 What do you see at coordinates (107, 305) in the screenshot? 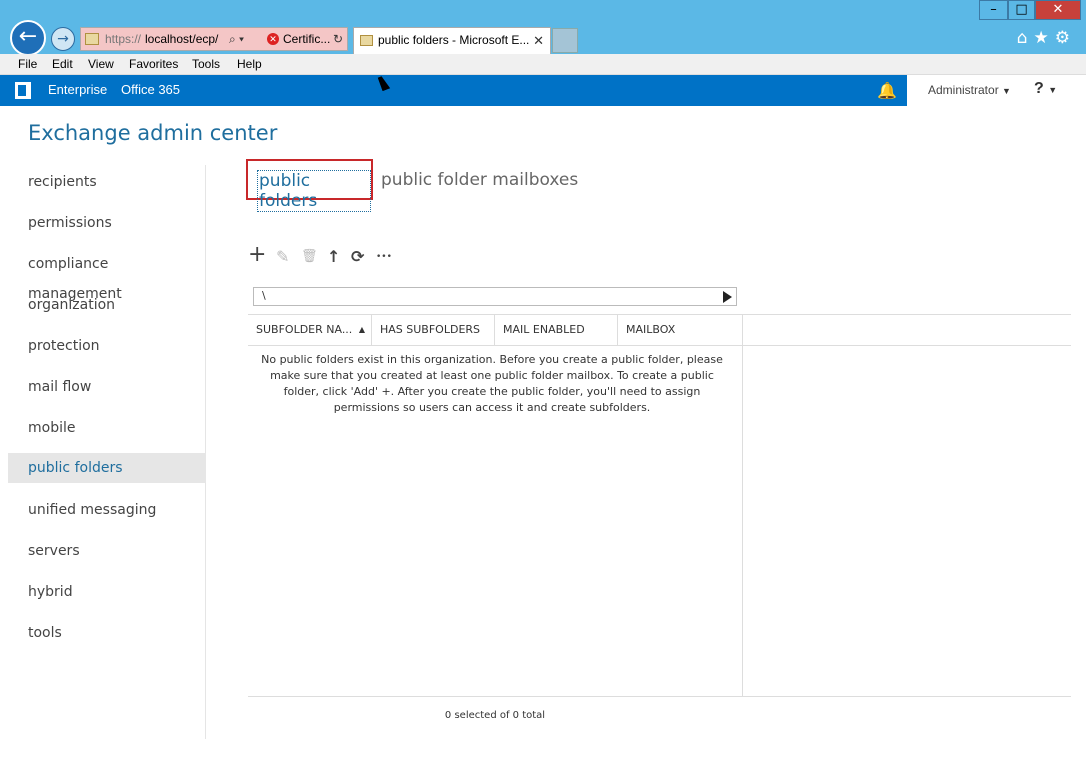
I see `nav-item-organization: organization` at bounding box center [107, 305].